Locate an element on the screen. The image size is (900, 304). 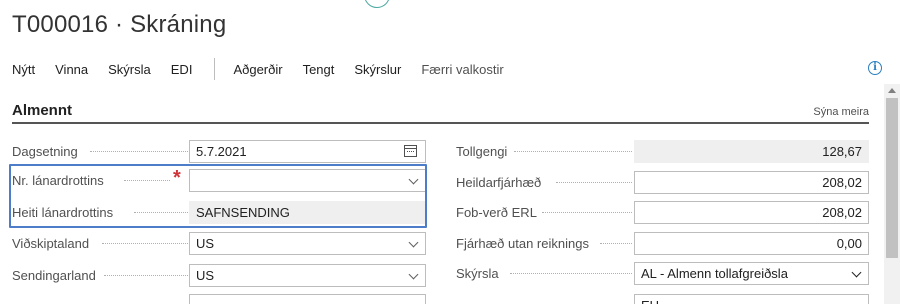
field-label: Skýrsla is located at coordinates (477, 273).